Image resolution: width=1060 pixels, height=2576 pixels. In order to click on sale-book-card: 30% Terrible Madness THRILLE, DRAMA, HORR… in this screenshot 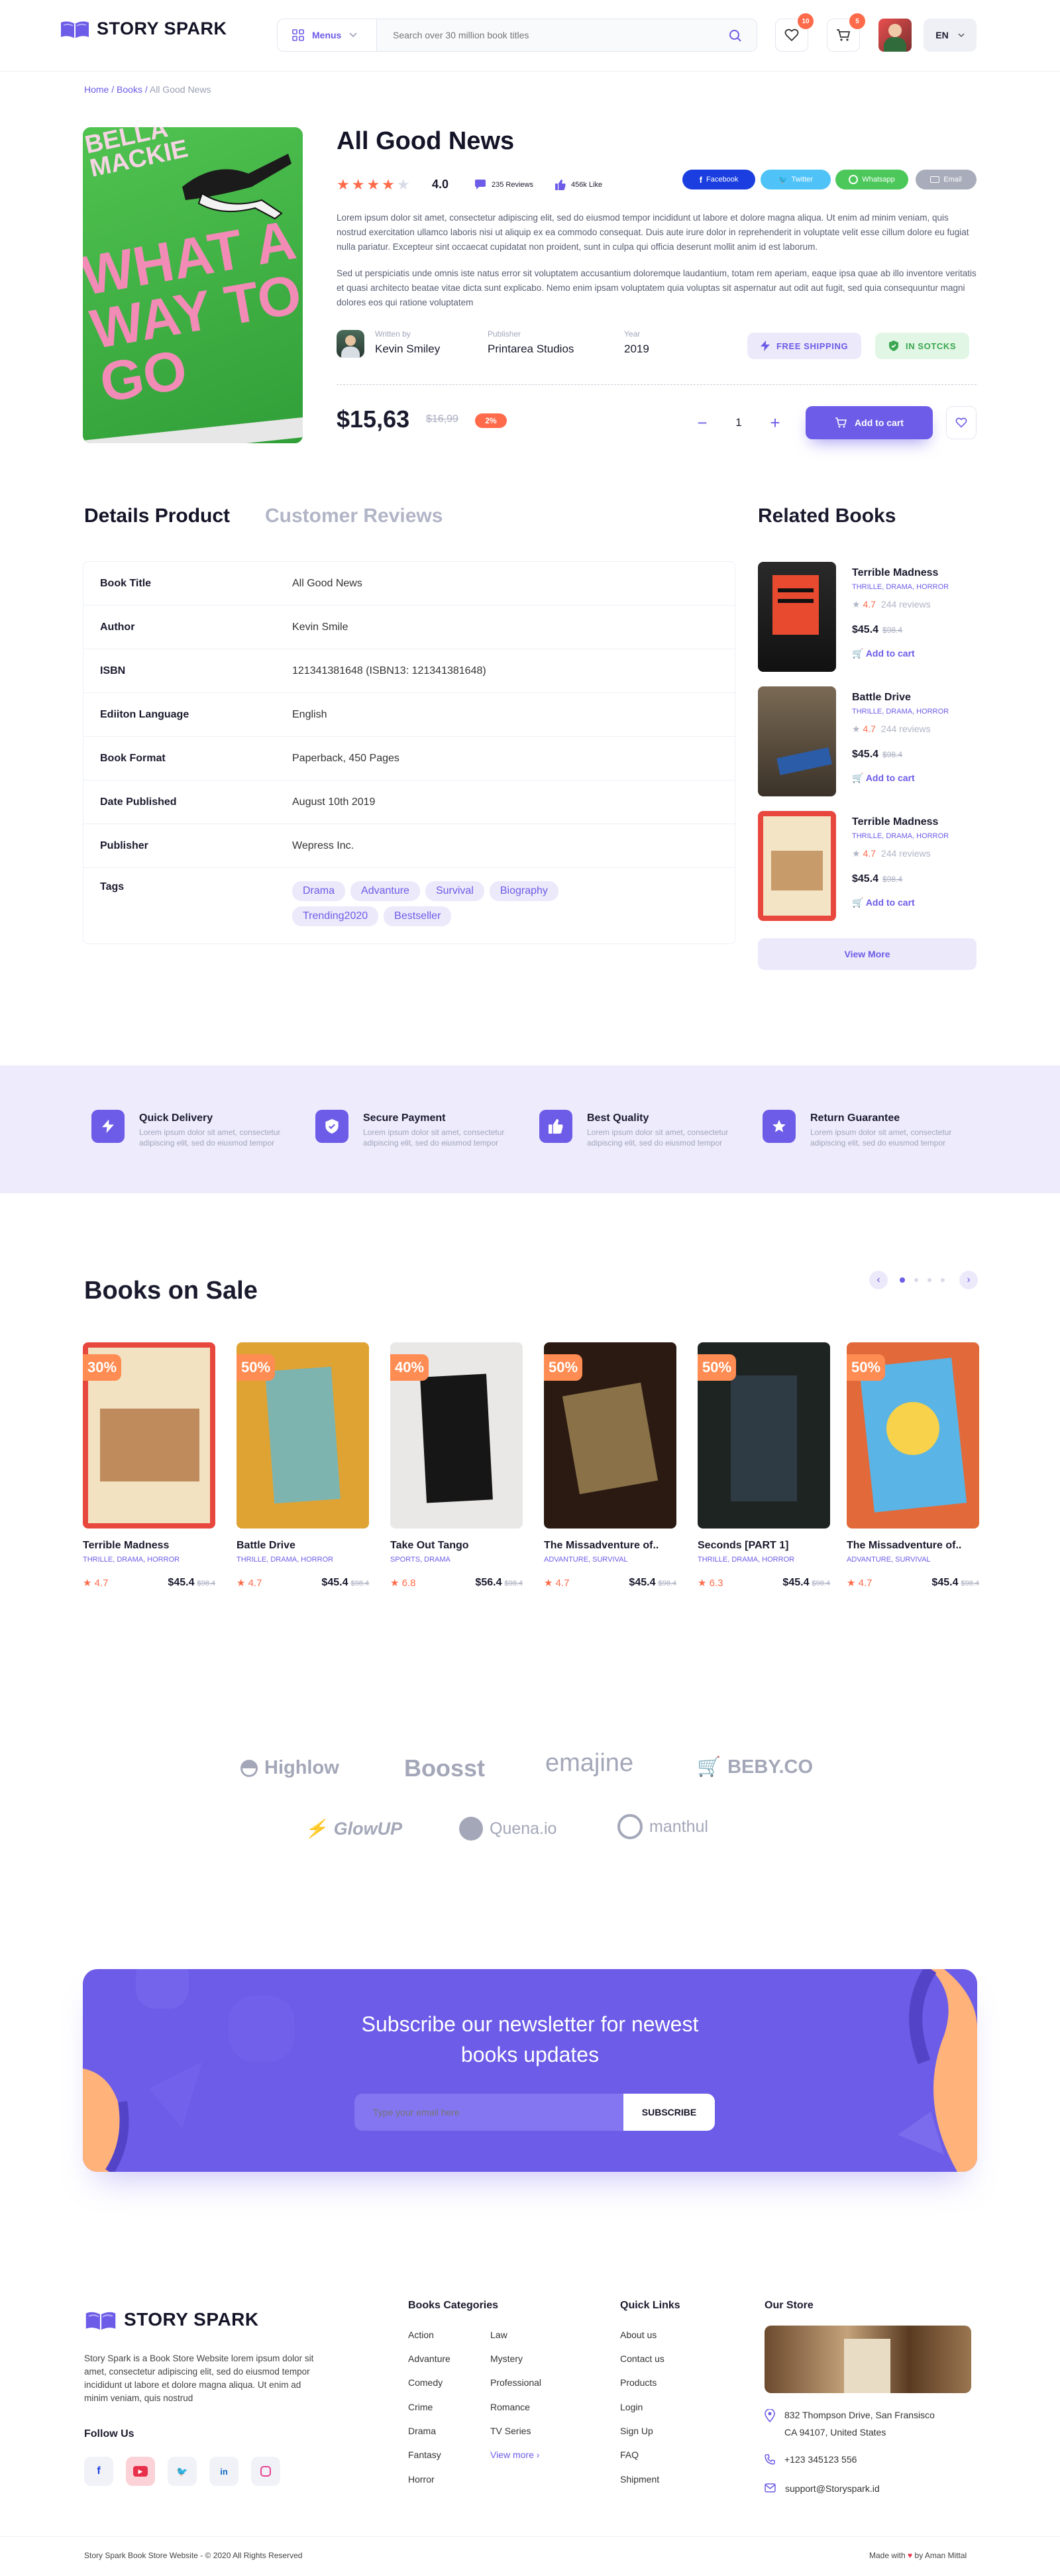, I will do `click(149, 1474)`.